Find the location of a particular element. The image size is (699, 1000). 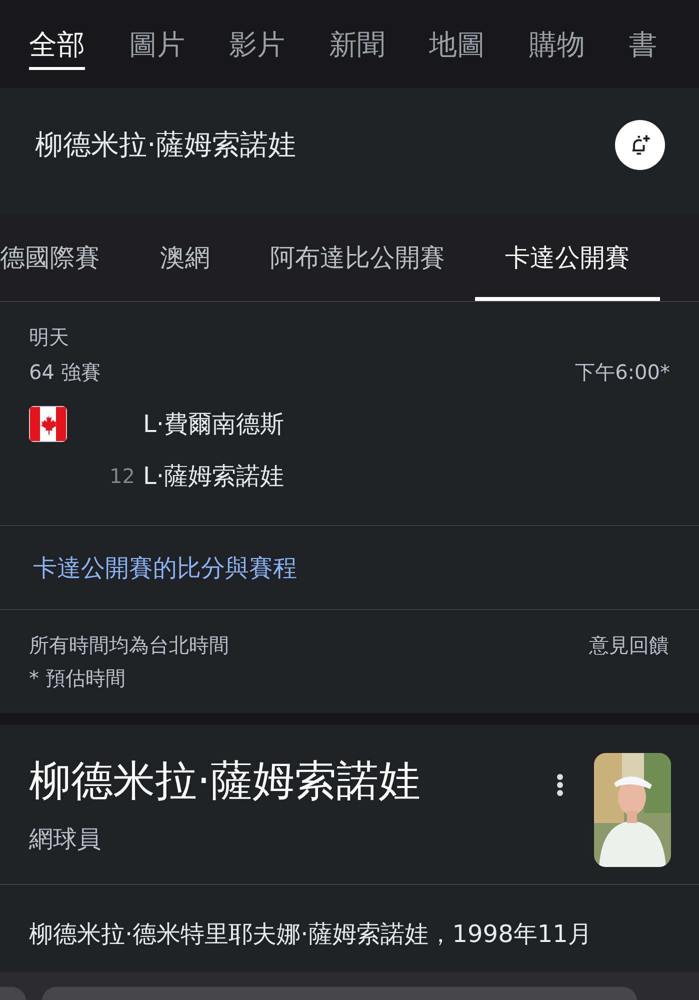

player-name: L·薩姆索諾娃 is located at coordinates (213, 476).